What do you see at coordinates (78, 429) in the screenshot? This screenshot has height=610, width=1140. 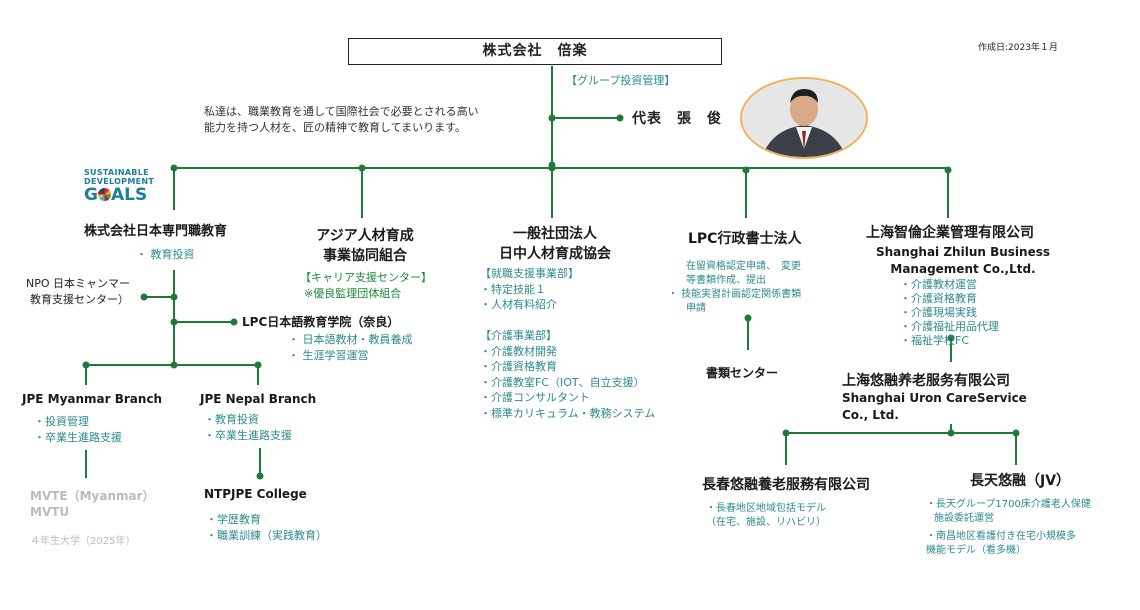 I see `org-jpe-myanmar-items: ・投資管理 ・卒業生進路支援` at bounding box center [78, 429].